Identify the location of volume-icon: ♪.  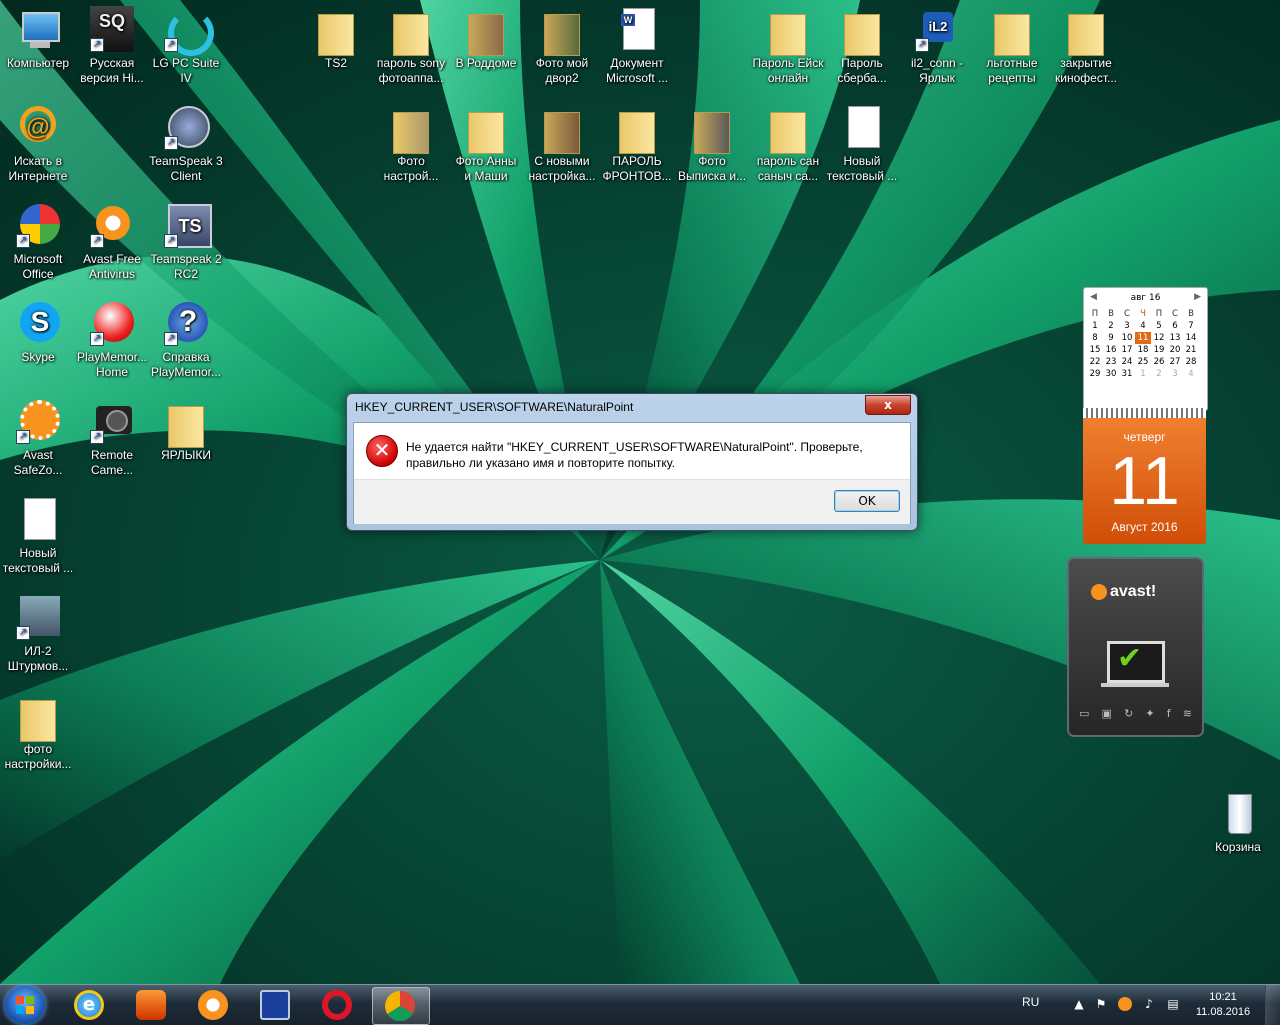
(1149, 1004).